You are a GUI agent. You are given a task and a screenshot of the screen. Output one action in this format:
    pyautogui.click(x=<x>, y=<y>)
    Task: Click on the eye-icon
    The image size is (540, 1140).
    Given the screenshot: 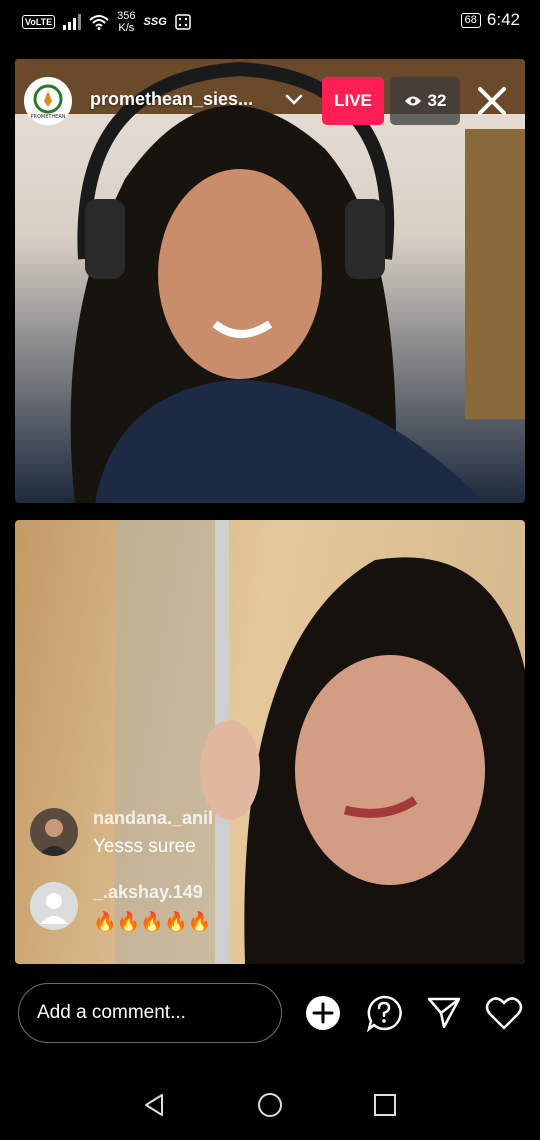 What is the action you would take?
    pyautogui.click(x=412, y=101)
    